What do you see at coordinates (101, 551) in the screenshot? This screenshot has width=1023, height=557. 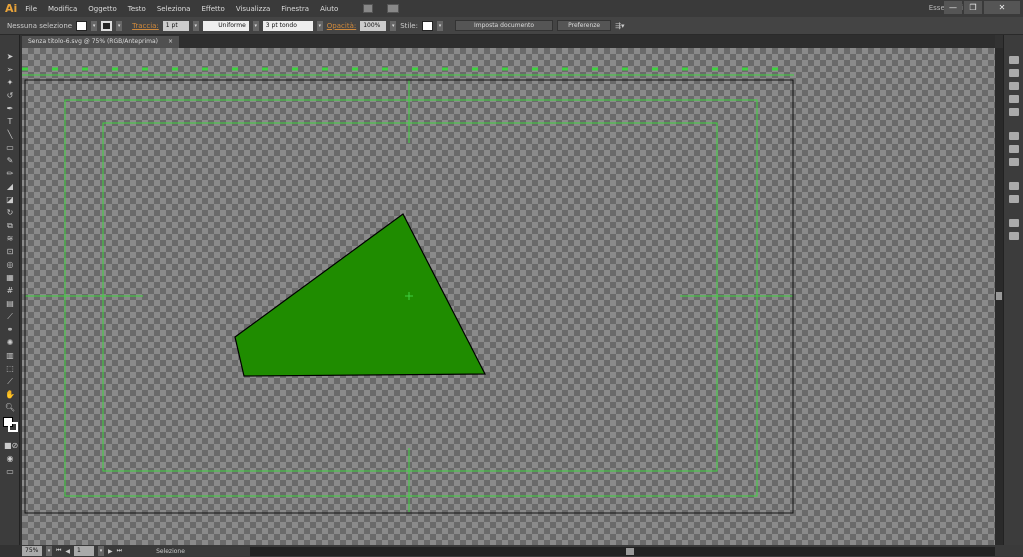 I see `artboard-dropdown: ▾` at bounding box center [101, 551].